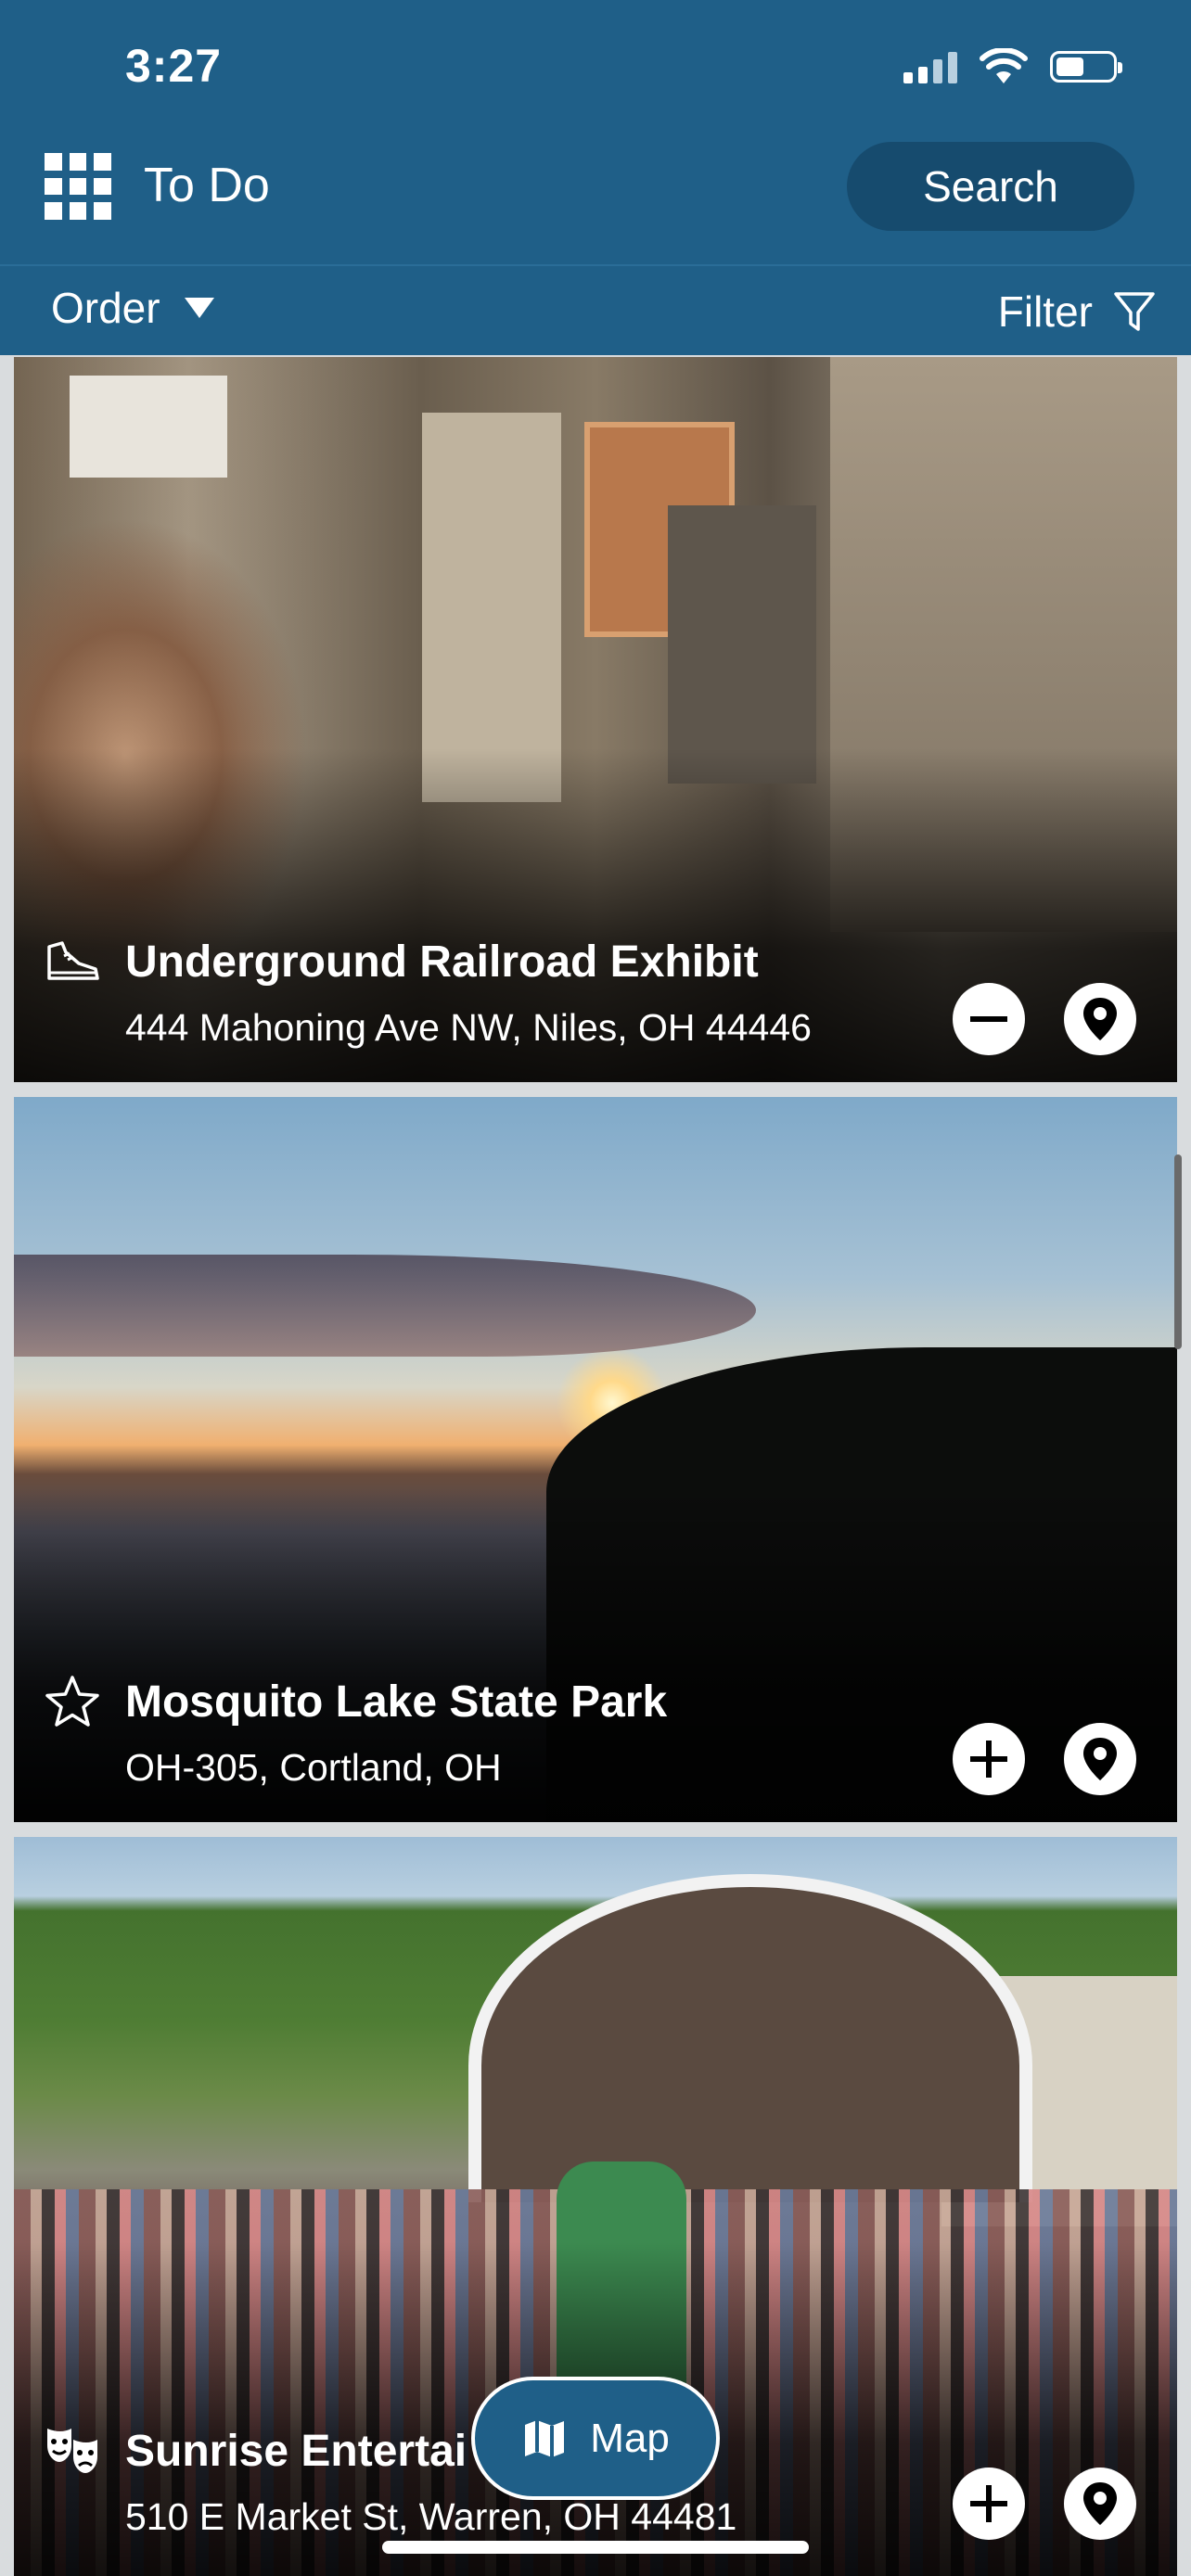 Image resolution: width=1191 pixels, height=2576 pixels. I want to click on status-icons, so click(1012, 67).